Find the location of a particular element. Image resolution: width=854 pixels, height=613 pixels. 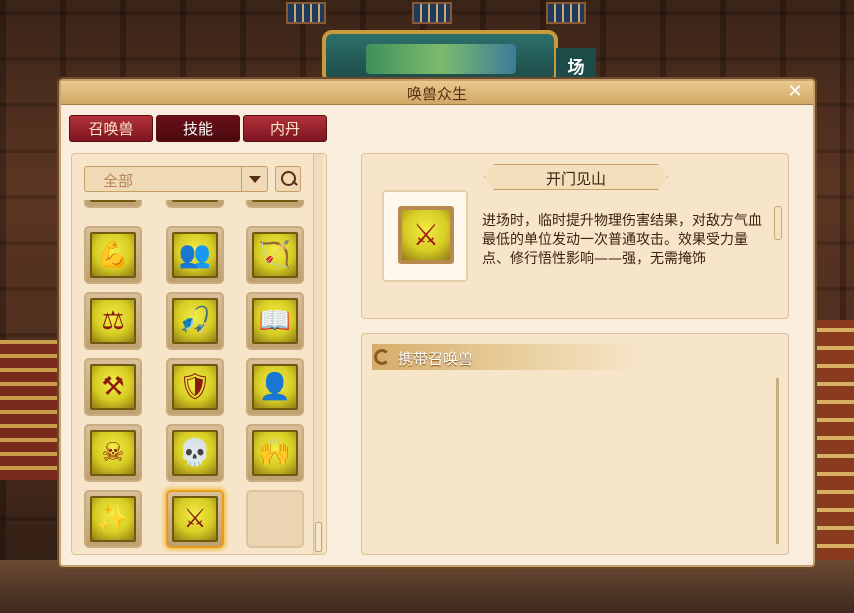

skill-slot: ⚖ is located at coordinates (113, 321).